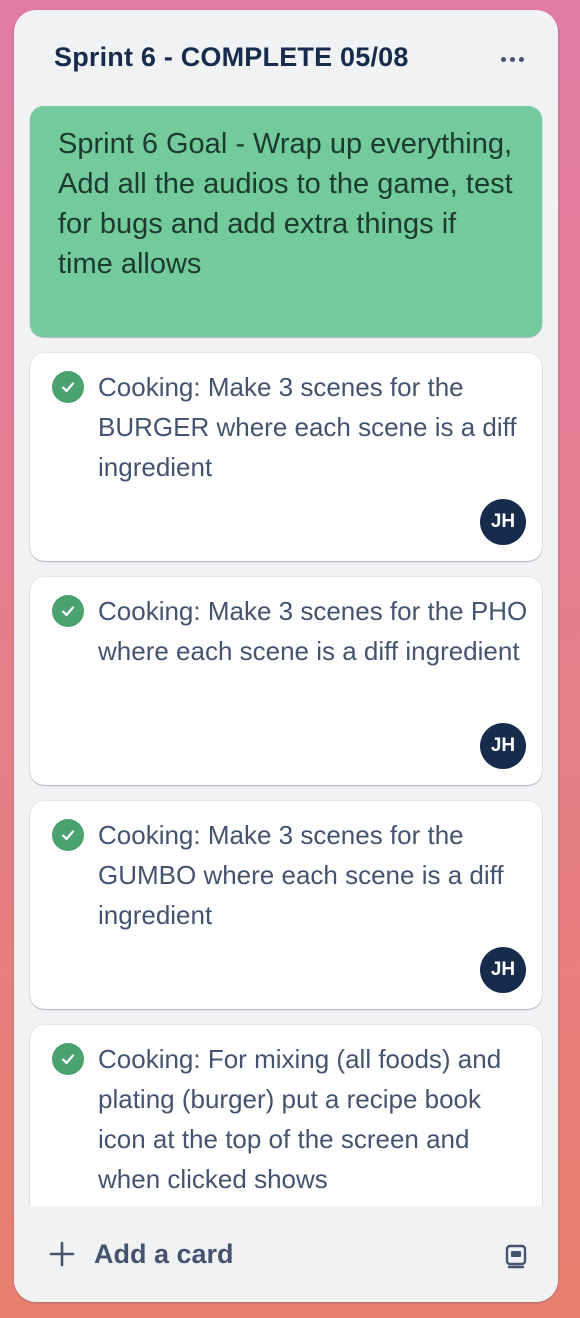  I want to click on list-footer: Add a card, so click(286, 1254).